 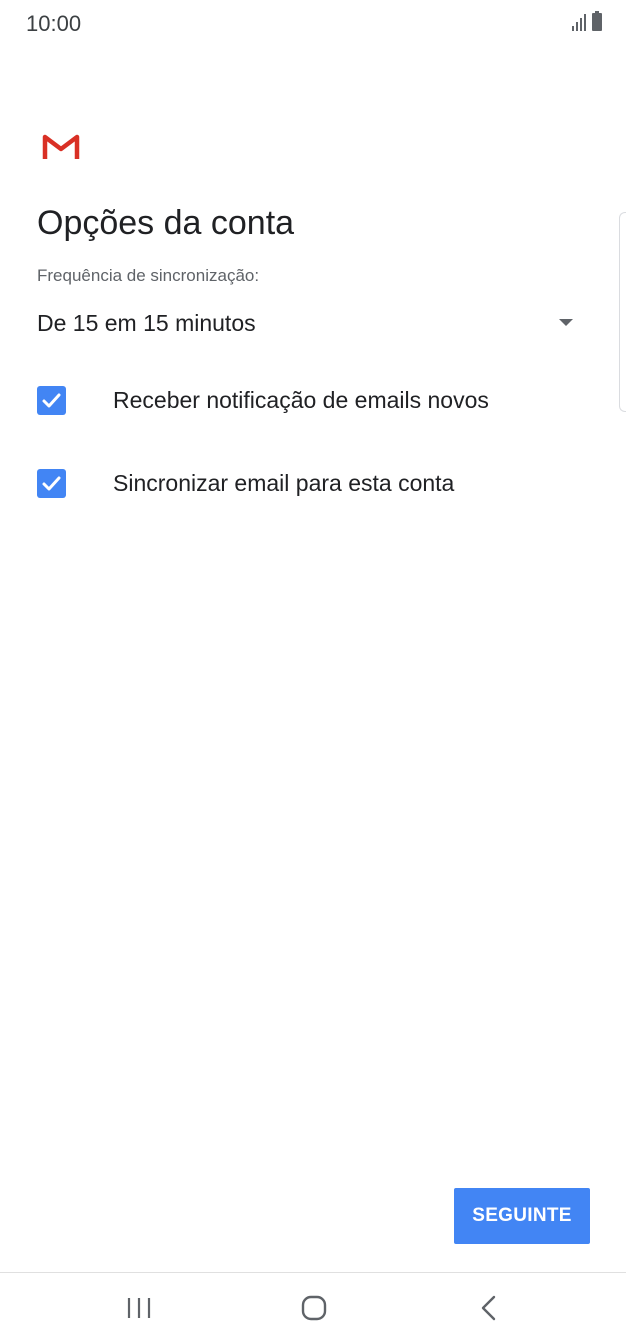 I want to click on recent-apps-icon, so click(x=139, y=1308).